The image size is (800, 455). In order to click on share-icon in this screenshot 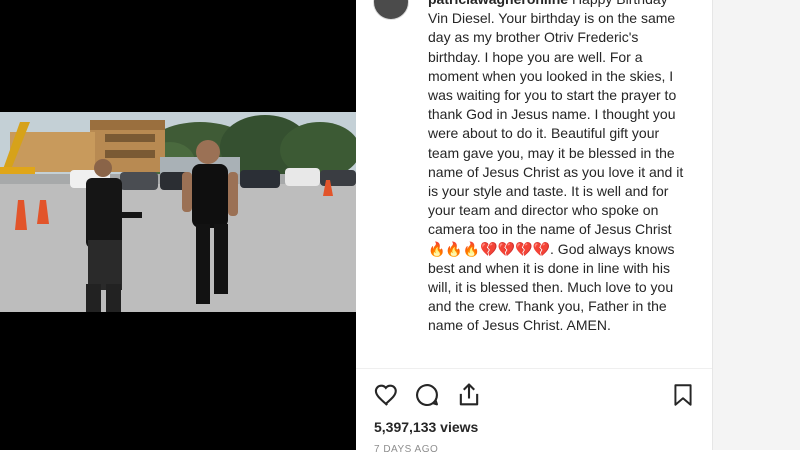, I will do `click(469, 397)`.